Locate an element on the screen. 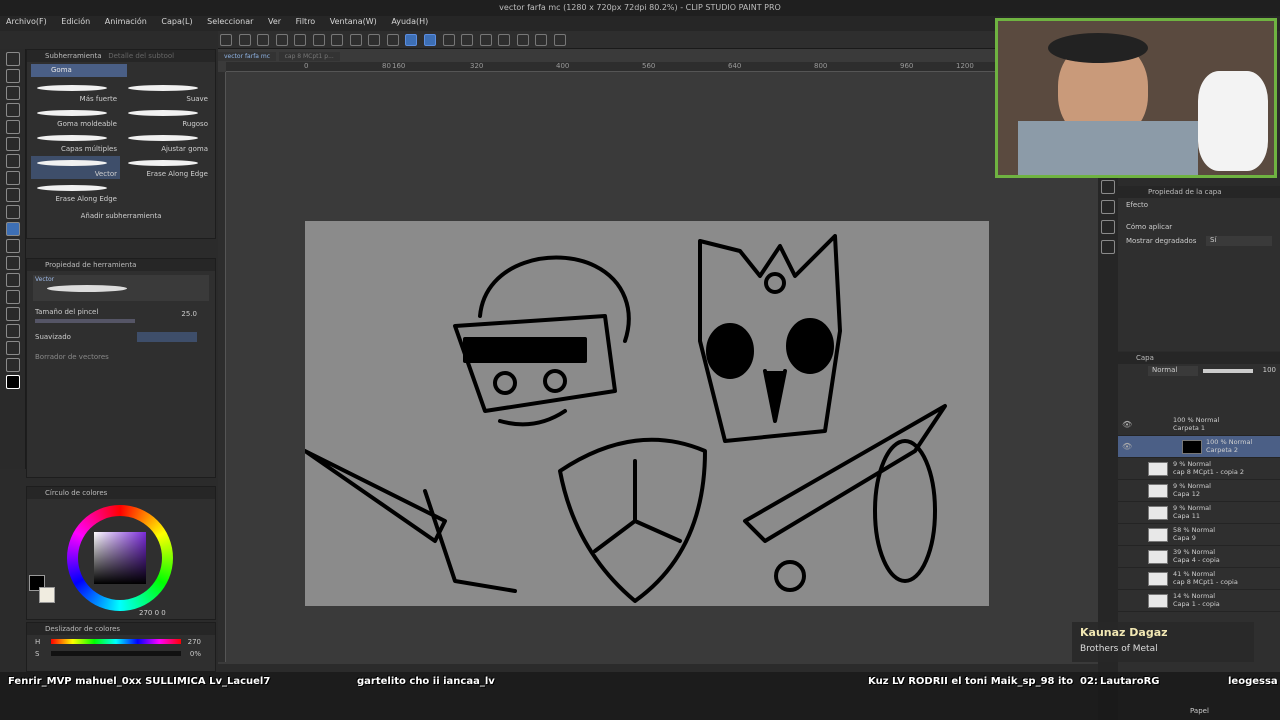  hand-tool-icon is located at coordinates (13, 76).